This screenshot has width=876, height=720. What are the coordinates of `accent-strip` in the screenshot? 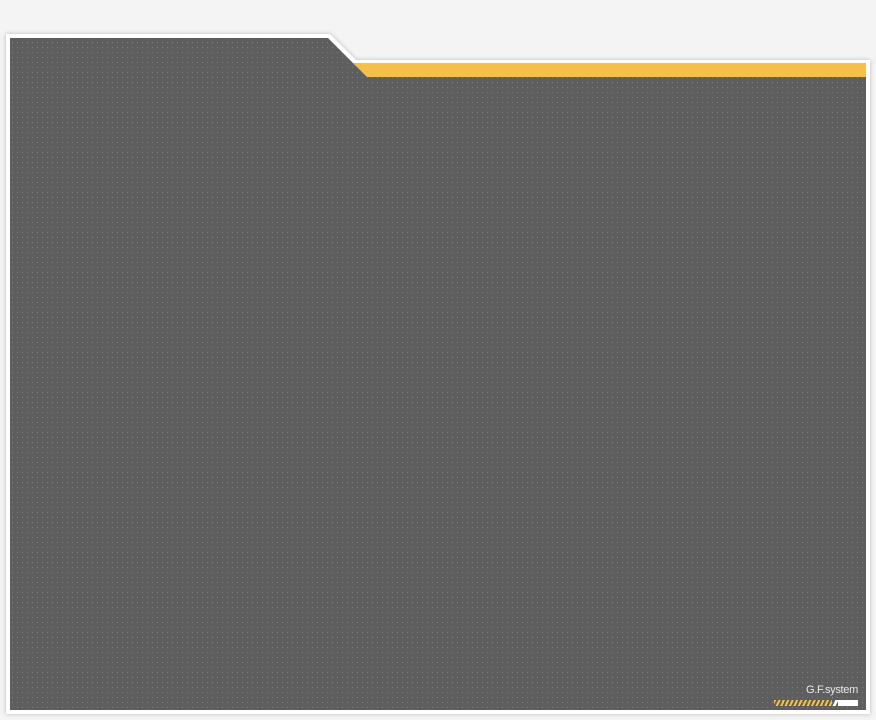 It's located at (609, 70).